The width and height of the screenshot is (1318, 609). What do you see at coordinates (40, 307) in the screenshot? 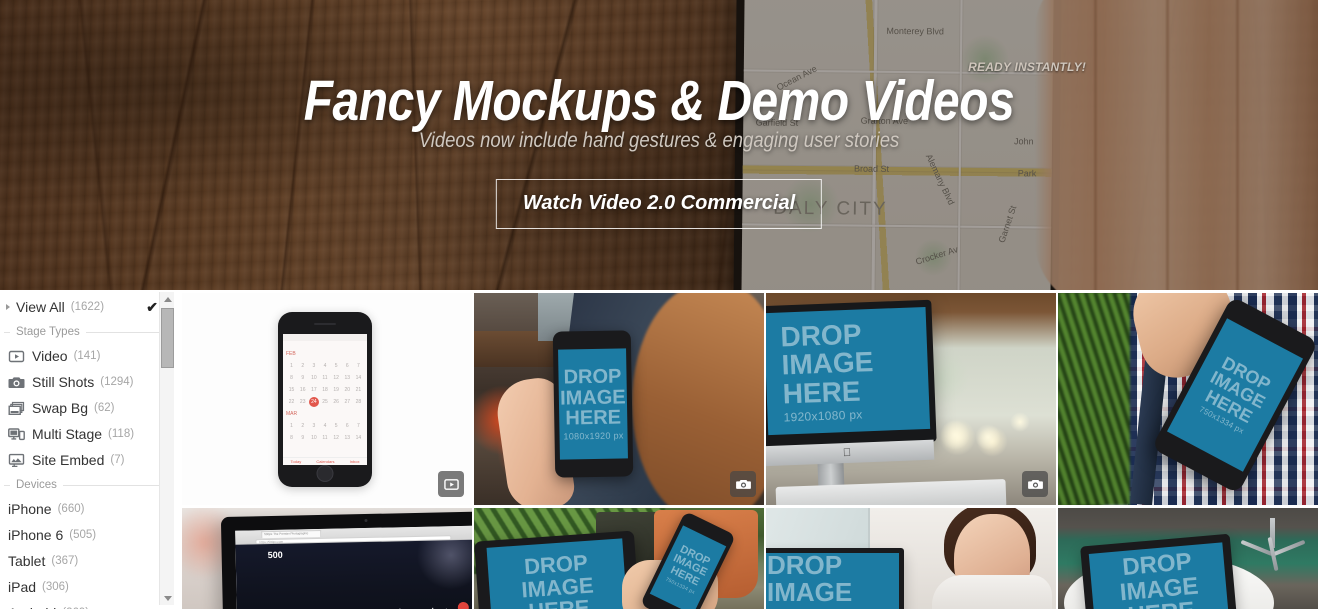
I see `view-all-label: View All` at bounding box center [40, 307].